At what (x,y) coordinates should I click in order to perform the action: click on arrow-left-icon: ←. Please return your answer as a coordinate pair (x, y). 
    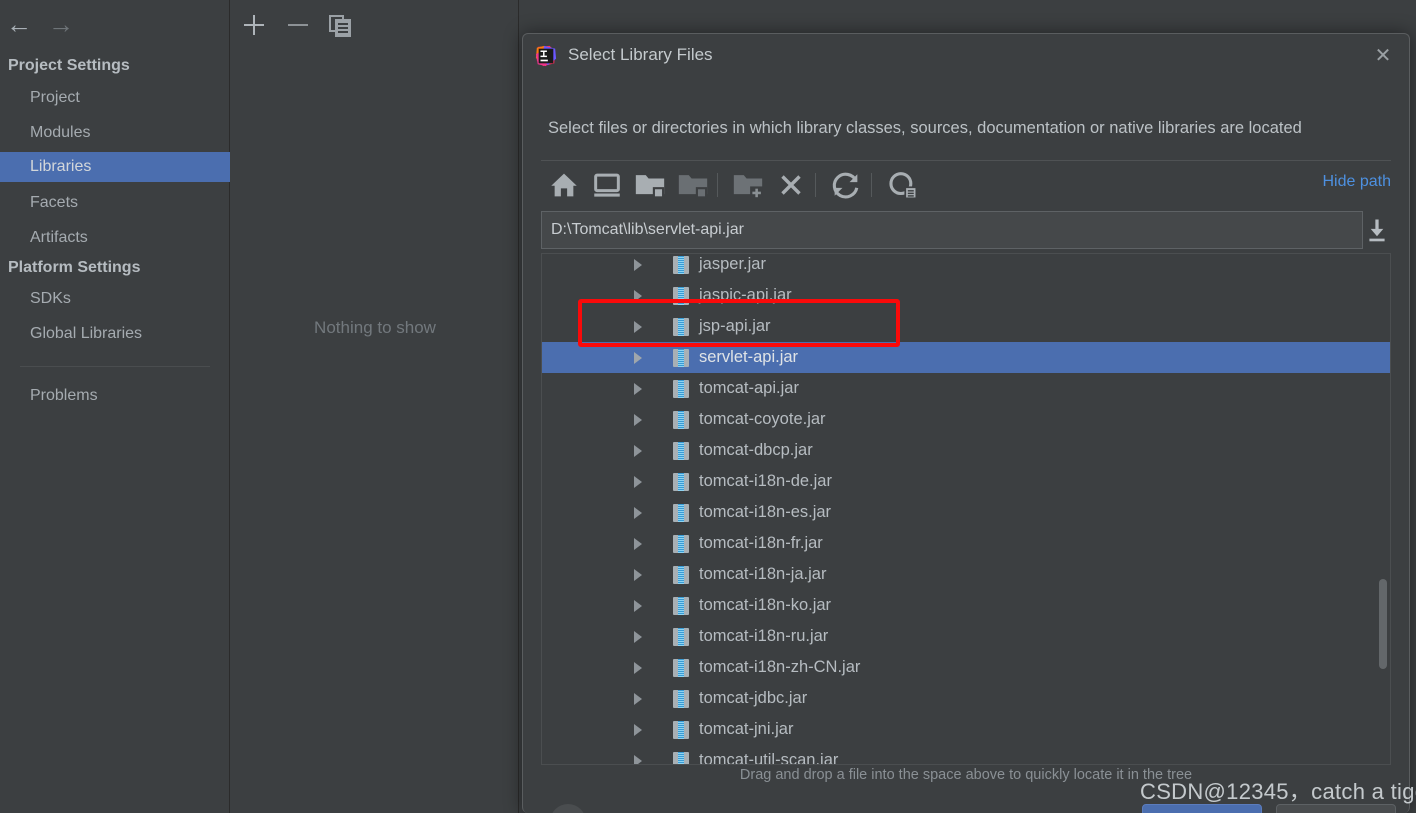
    Looking at the image, I should click on (19, 24).